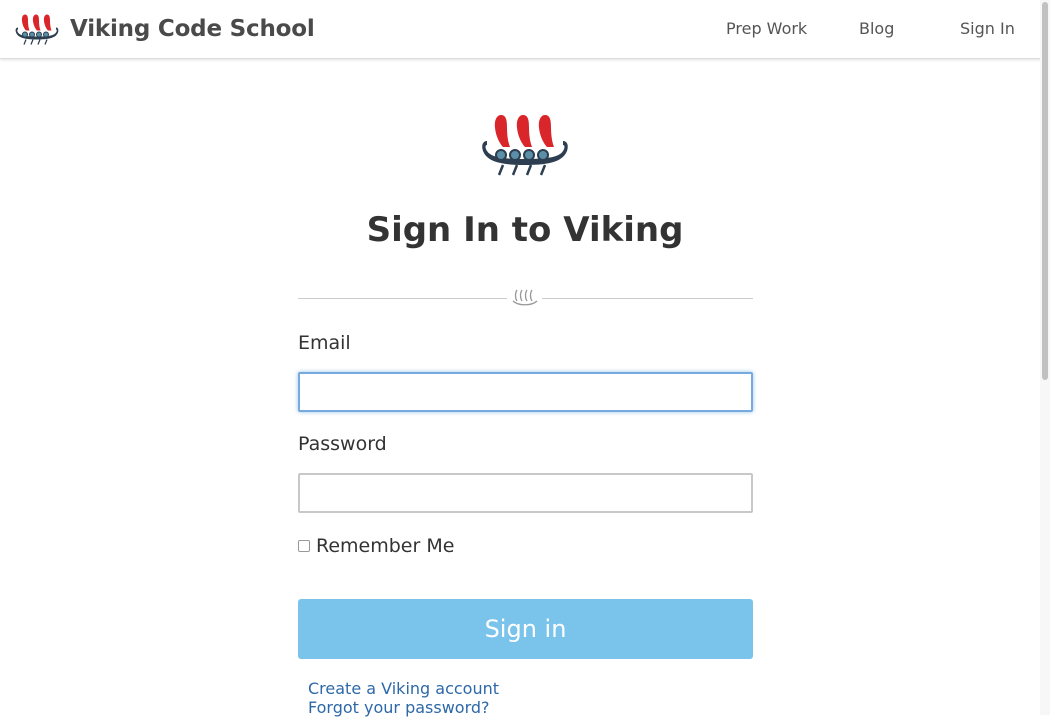  I want to click on remember-me-row: Remember Me, so click(376, 546).